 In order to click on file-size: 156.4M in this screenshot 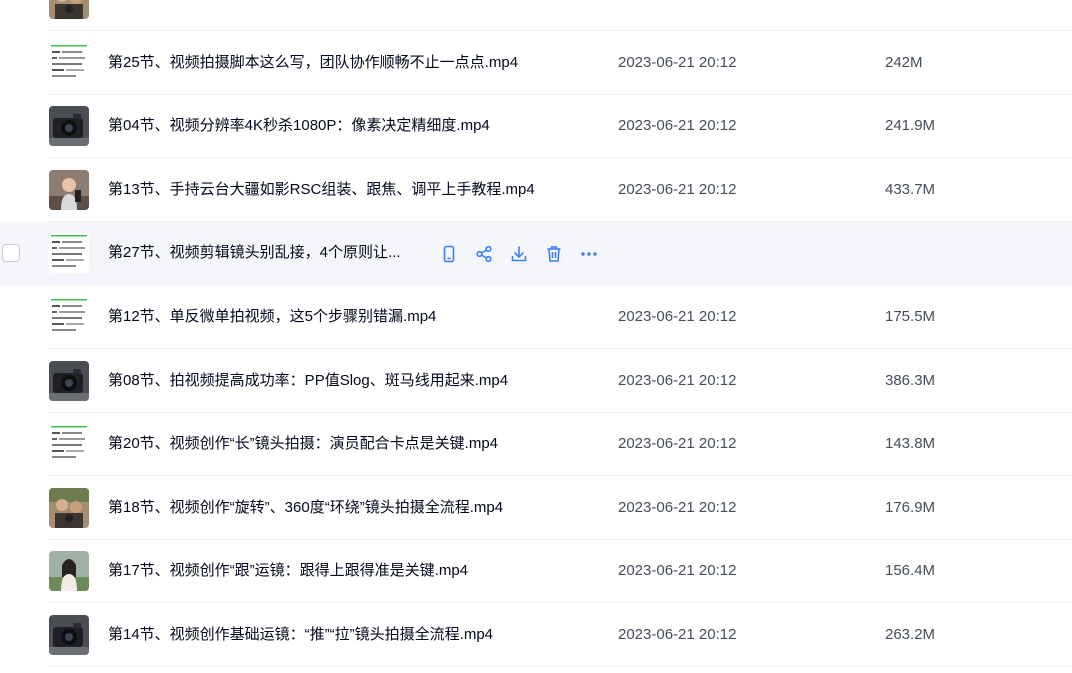, I will do `click(910, 571)`.